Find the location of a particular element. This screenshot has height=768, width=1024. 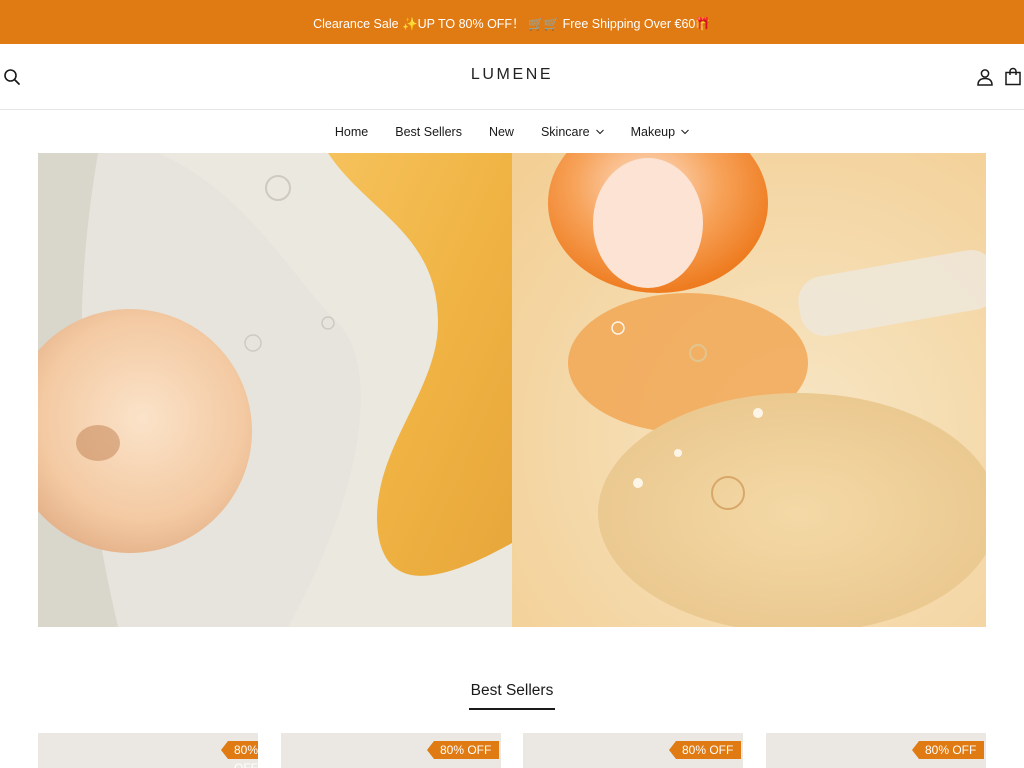

nav-item-label: Home is located at coordinates (351, 132).